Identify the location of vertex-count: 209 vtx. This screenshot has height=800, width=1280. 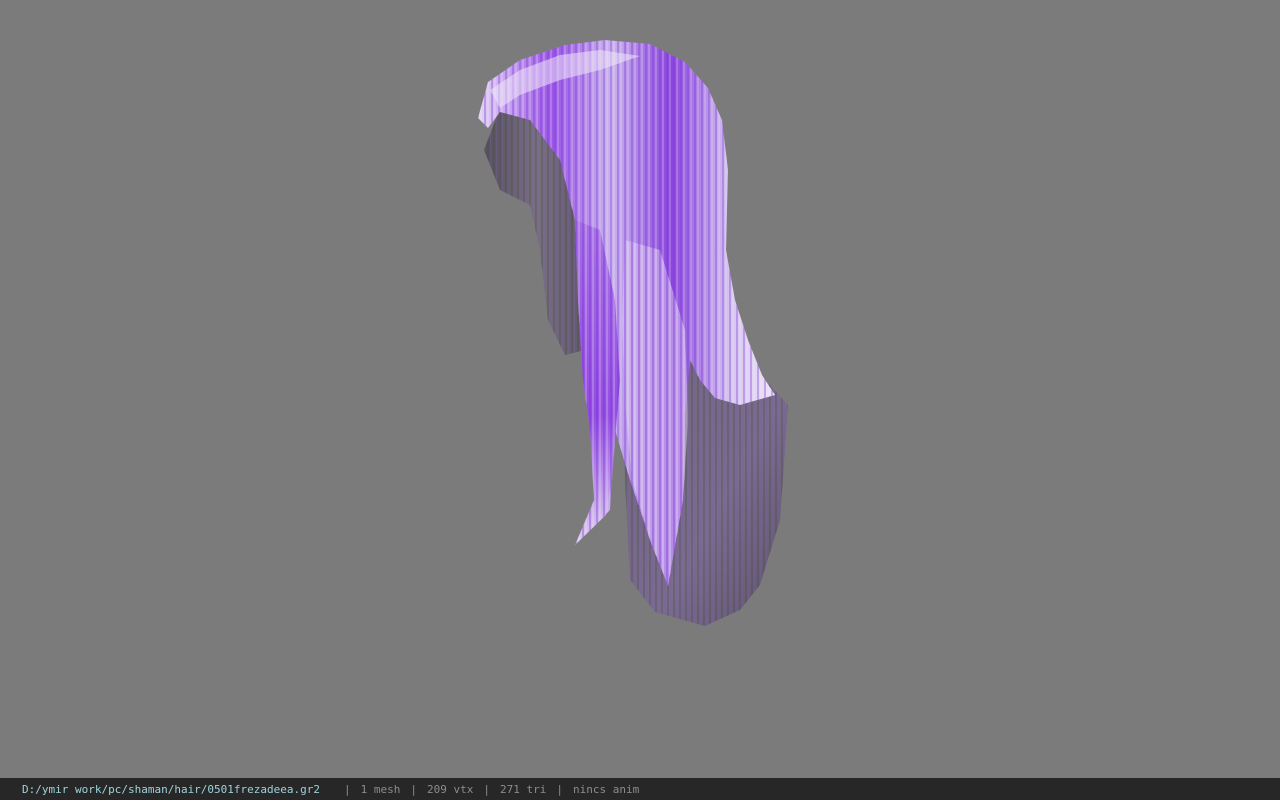
(450, 789).